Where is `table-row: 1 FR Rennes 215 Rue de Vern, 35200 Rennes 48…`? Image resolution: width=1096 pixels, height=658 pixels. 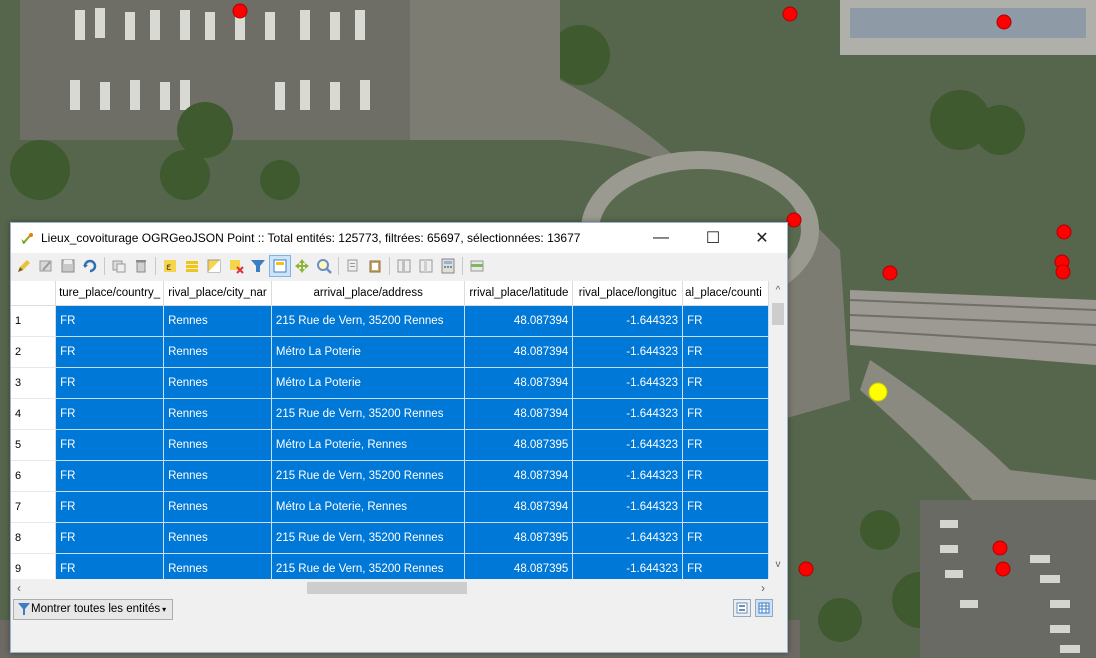 table-row: 1 FR Rennes 215 Rue de Vern, 35200 Rennes 48… is located at coordinates (390, 321).